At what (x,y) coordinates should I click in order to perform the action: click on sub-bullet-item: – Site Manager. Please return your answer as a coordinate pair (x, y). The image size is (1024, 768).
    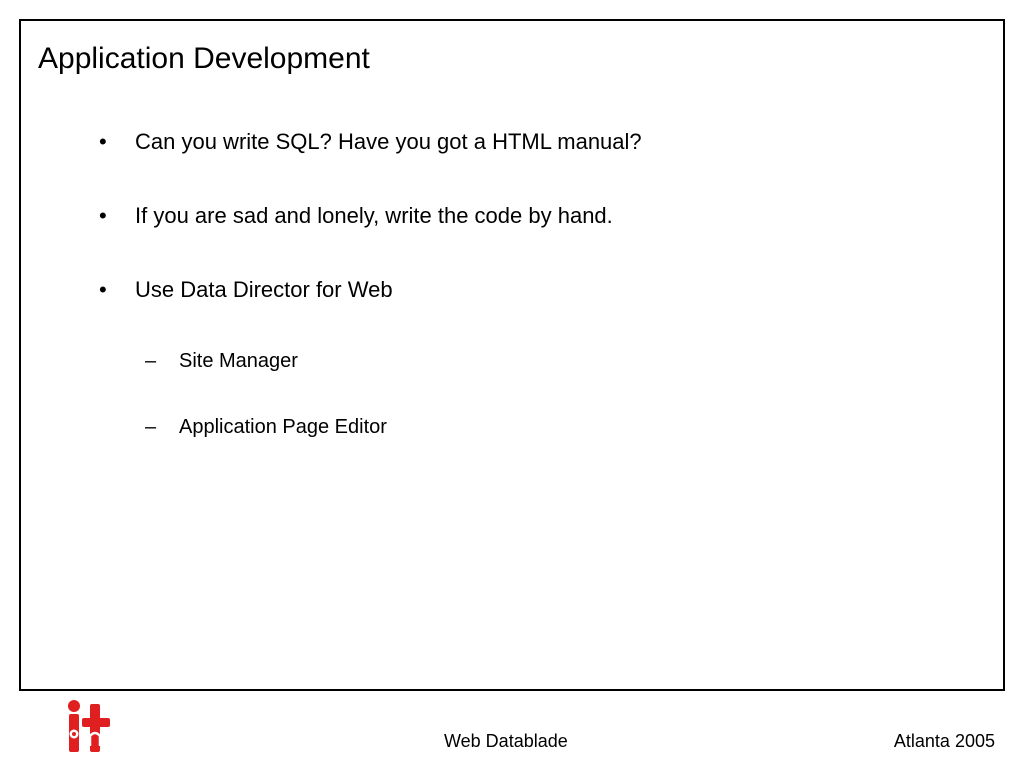
    Looking at the image, I should click on (221, 361).